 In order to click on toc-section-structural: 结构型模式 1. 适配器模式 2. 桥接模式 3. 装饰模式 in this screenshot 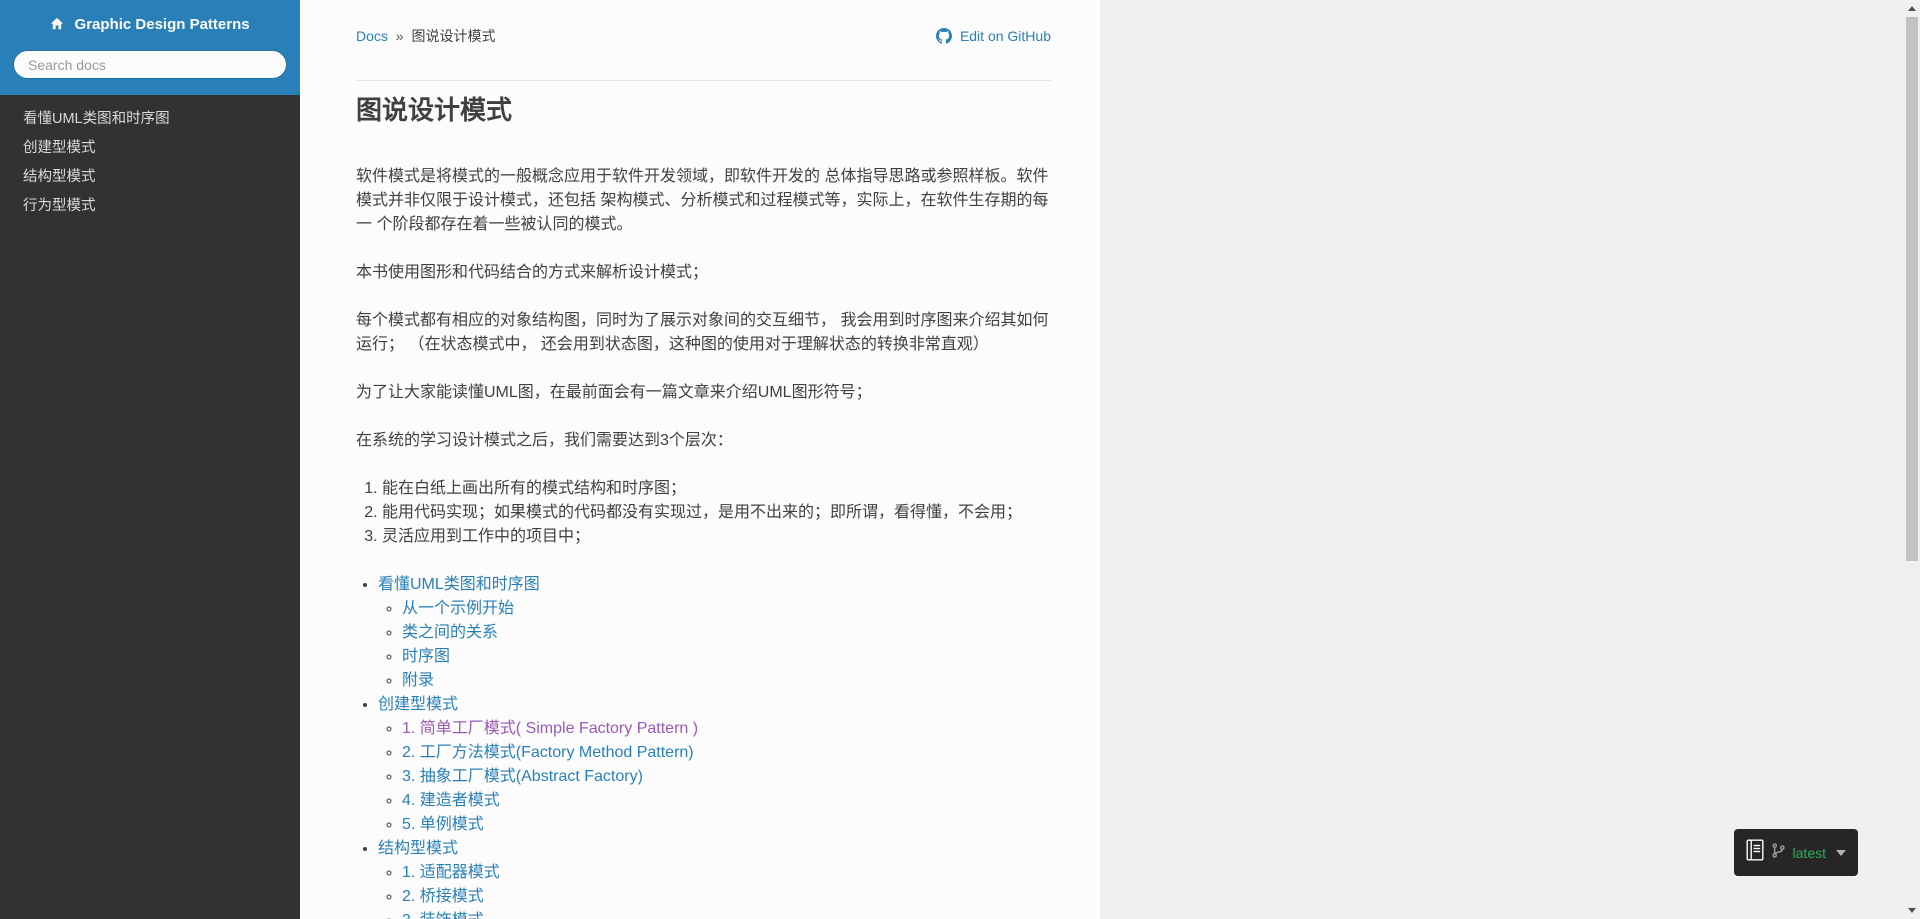, I will do `click(714, 878)`.